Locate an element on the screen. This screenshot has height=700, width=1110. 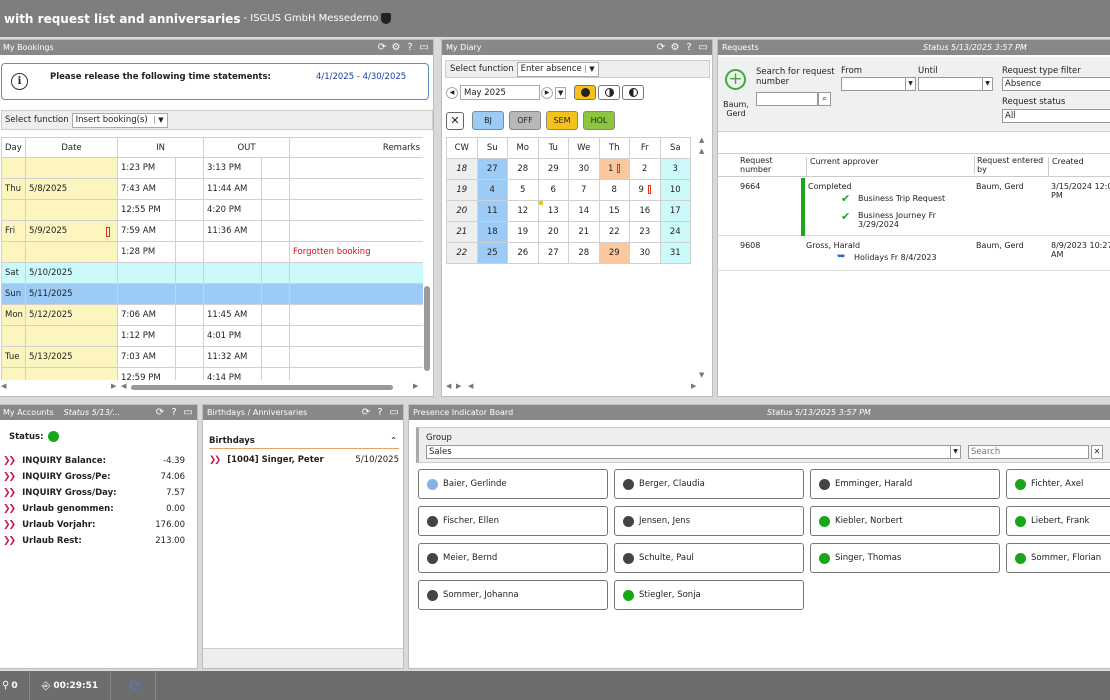
scroll-down-icon: ▼ is located at coordinates (701, 375).